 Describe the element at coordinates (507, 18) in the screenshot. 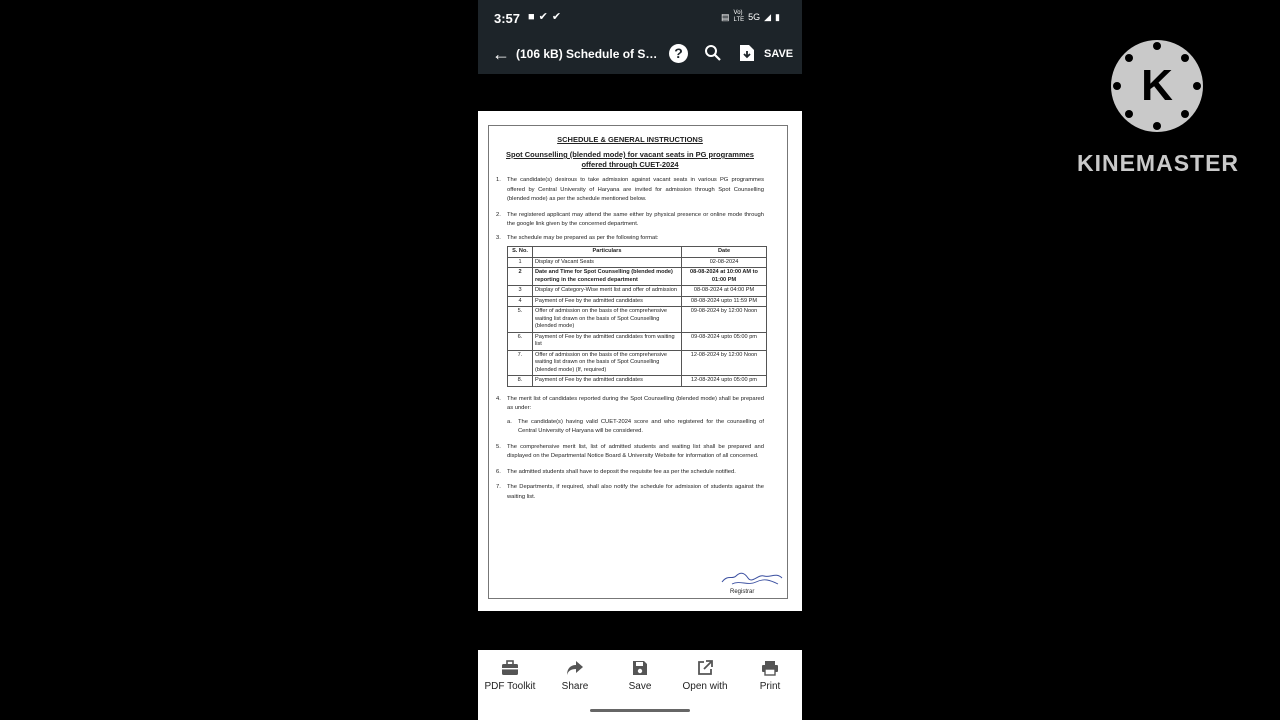

I see `status-time: 3:57` at that location.